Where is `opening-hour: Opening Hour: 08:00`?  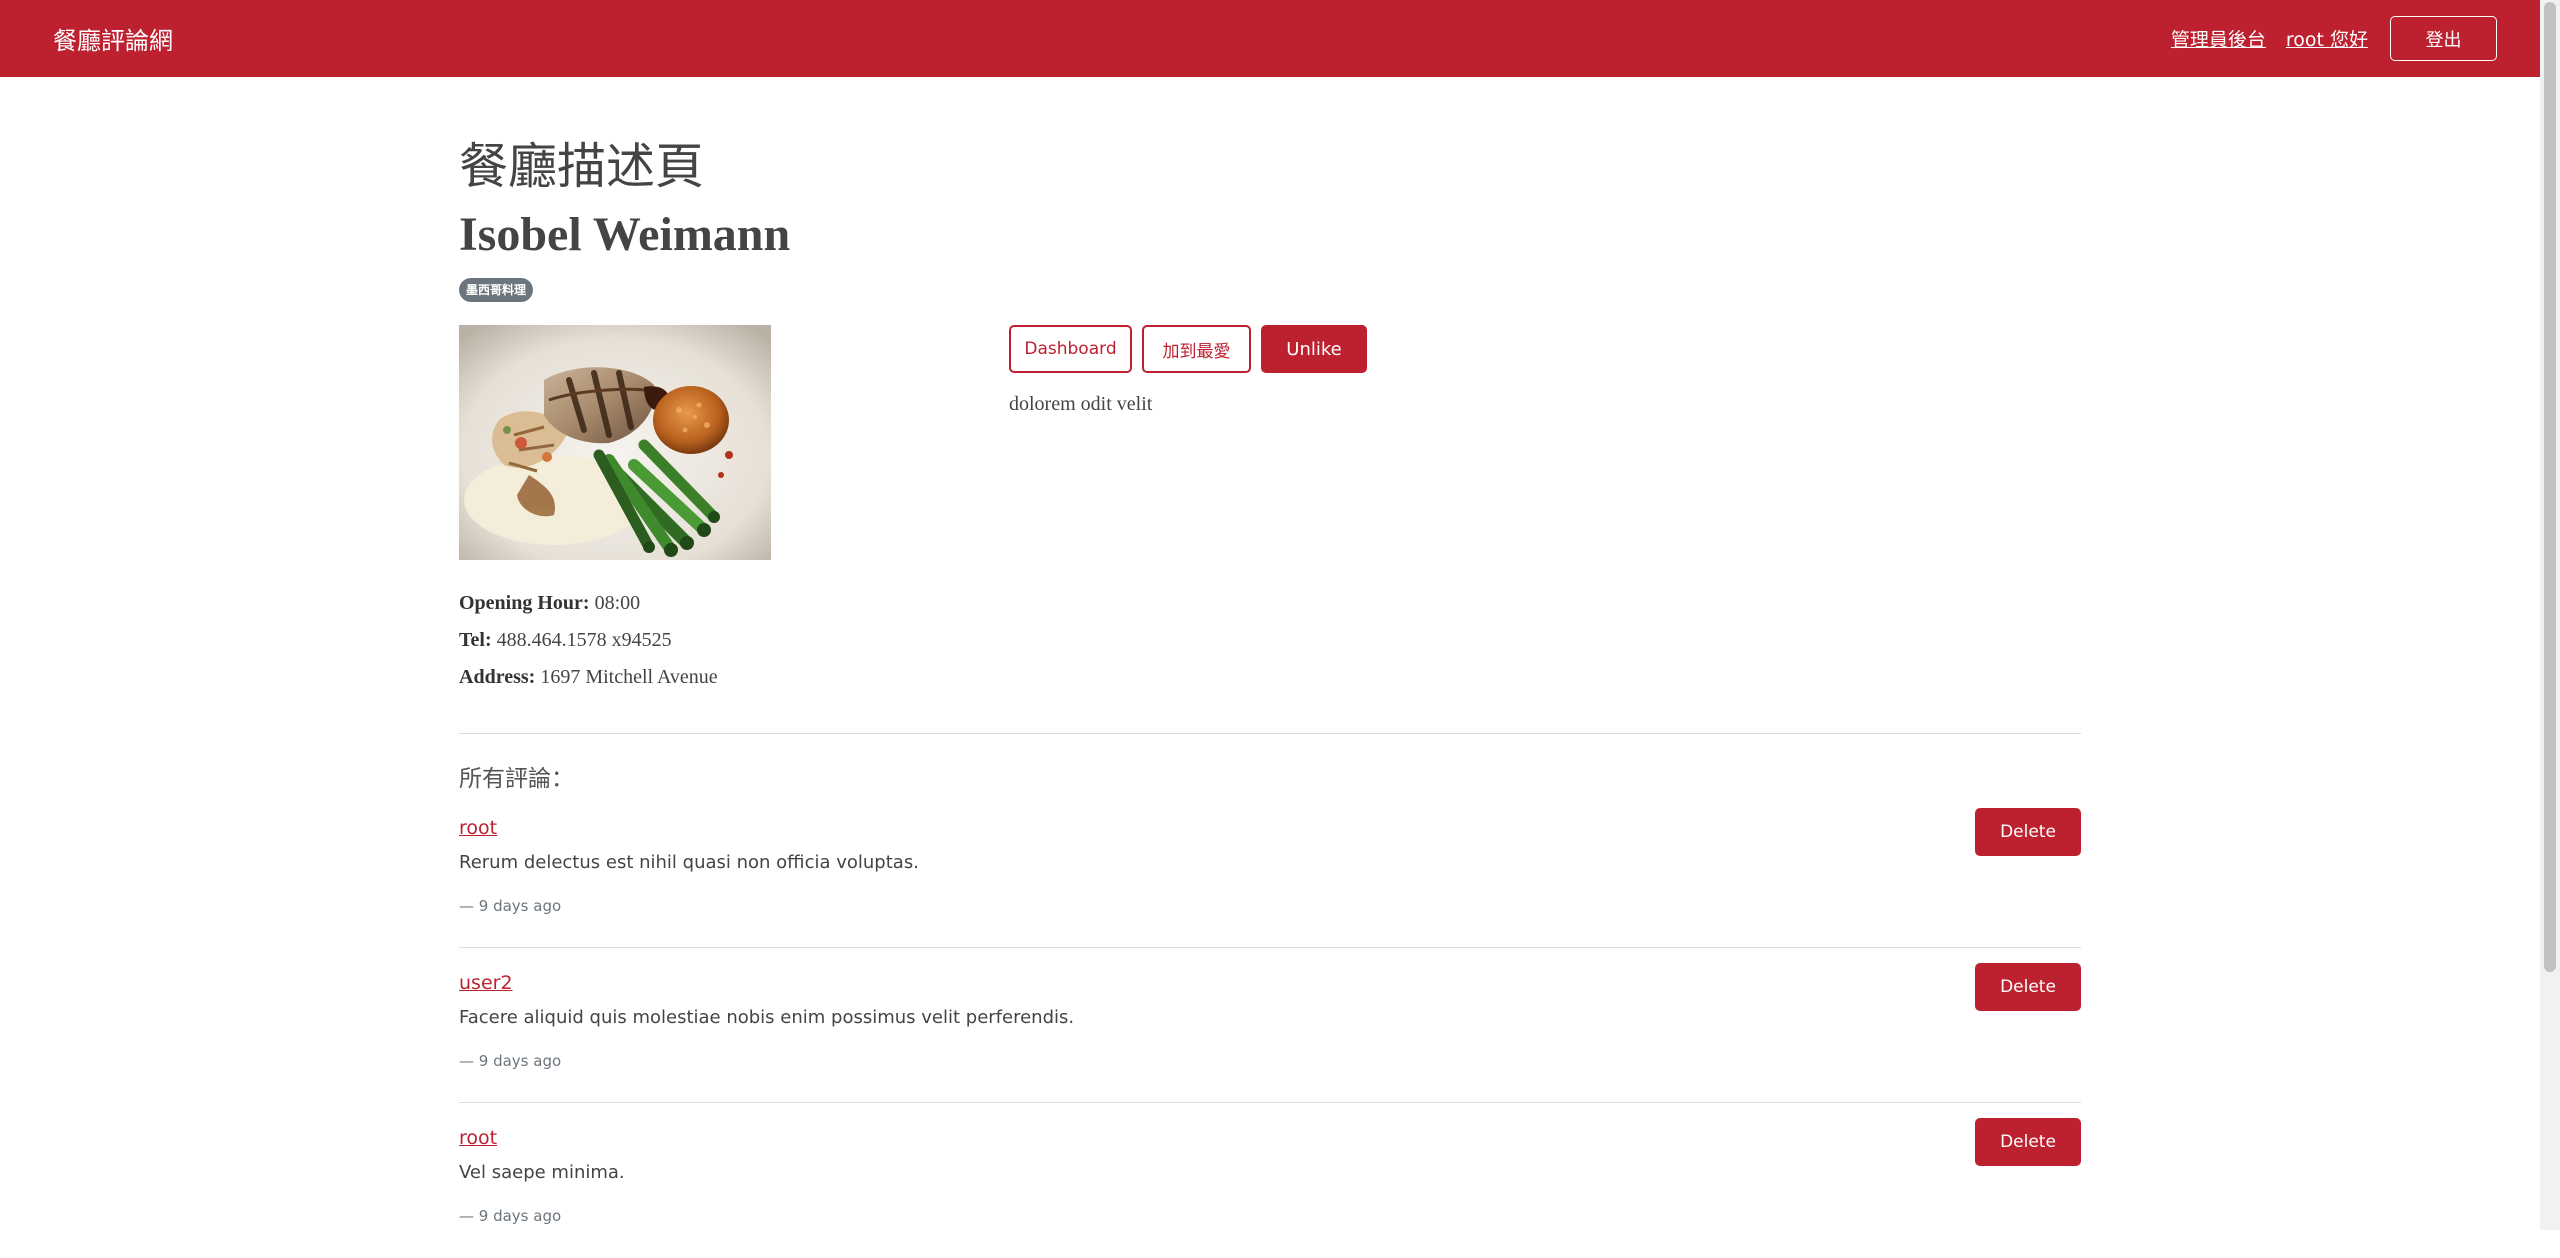 opening-hour: Opening Hour: 08:00 is located at coordinates (549, 603).